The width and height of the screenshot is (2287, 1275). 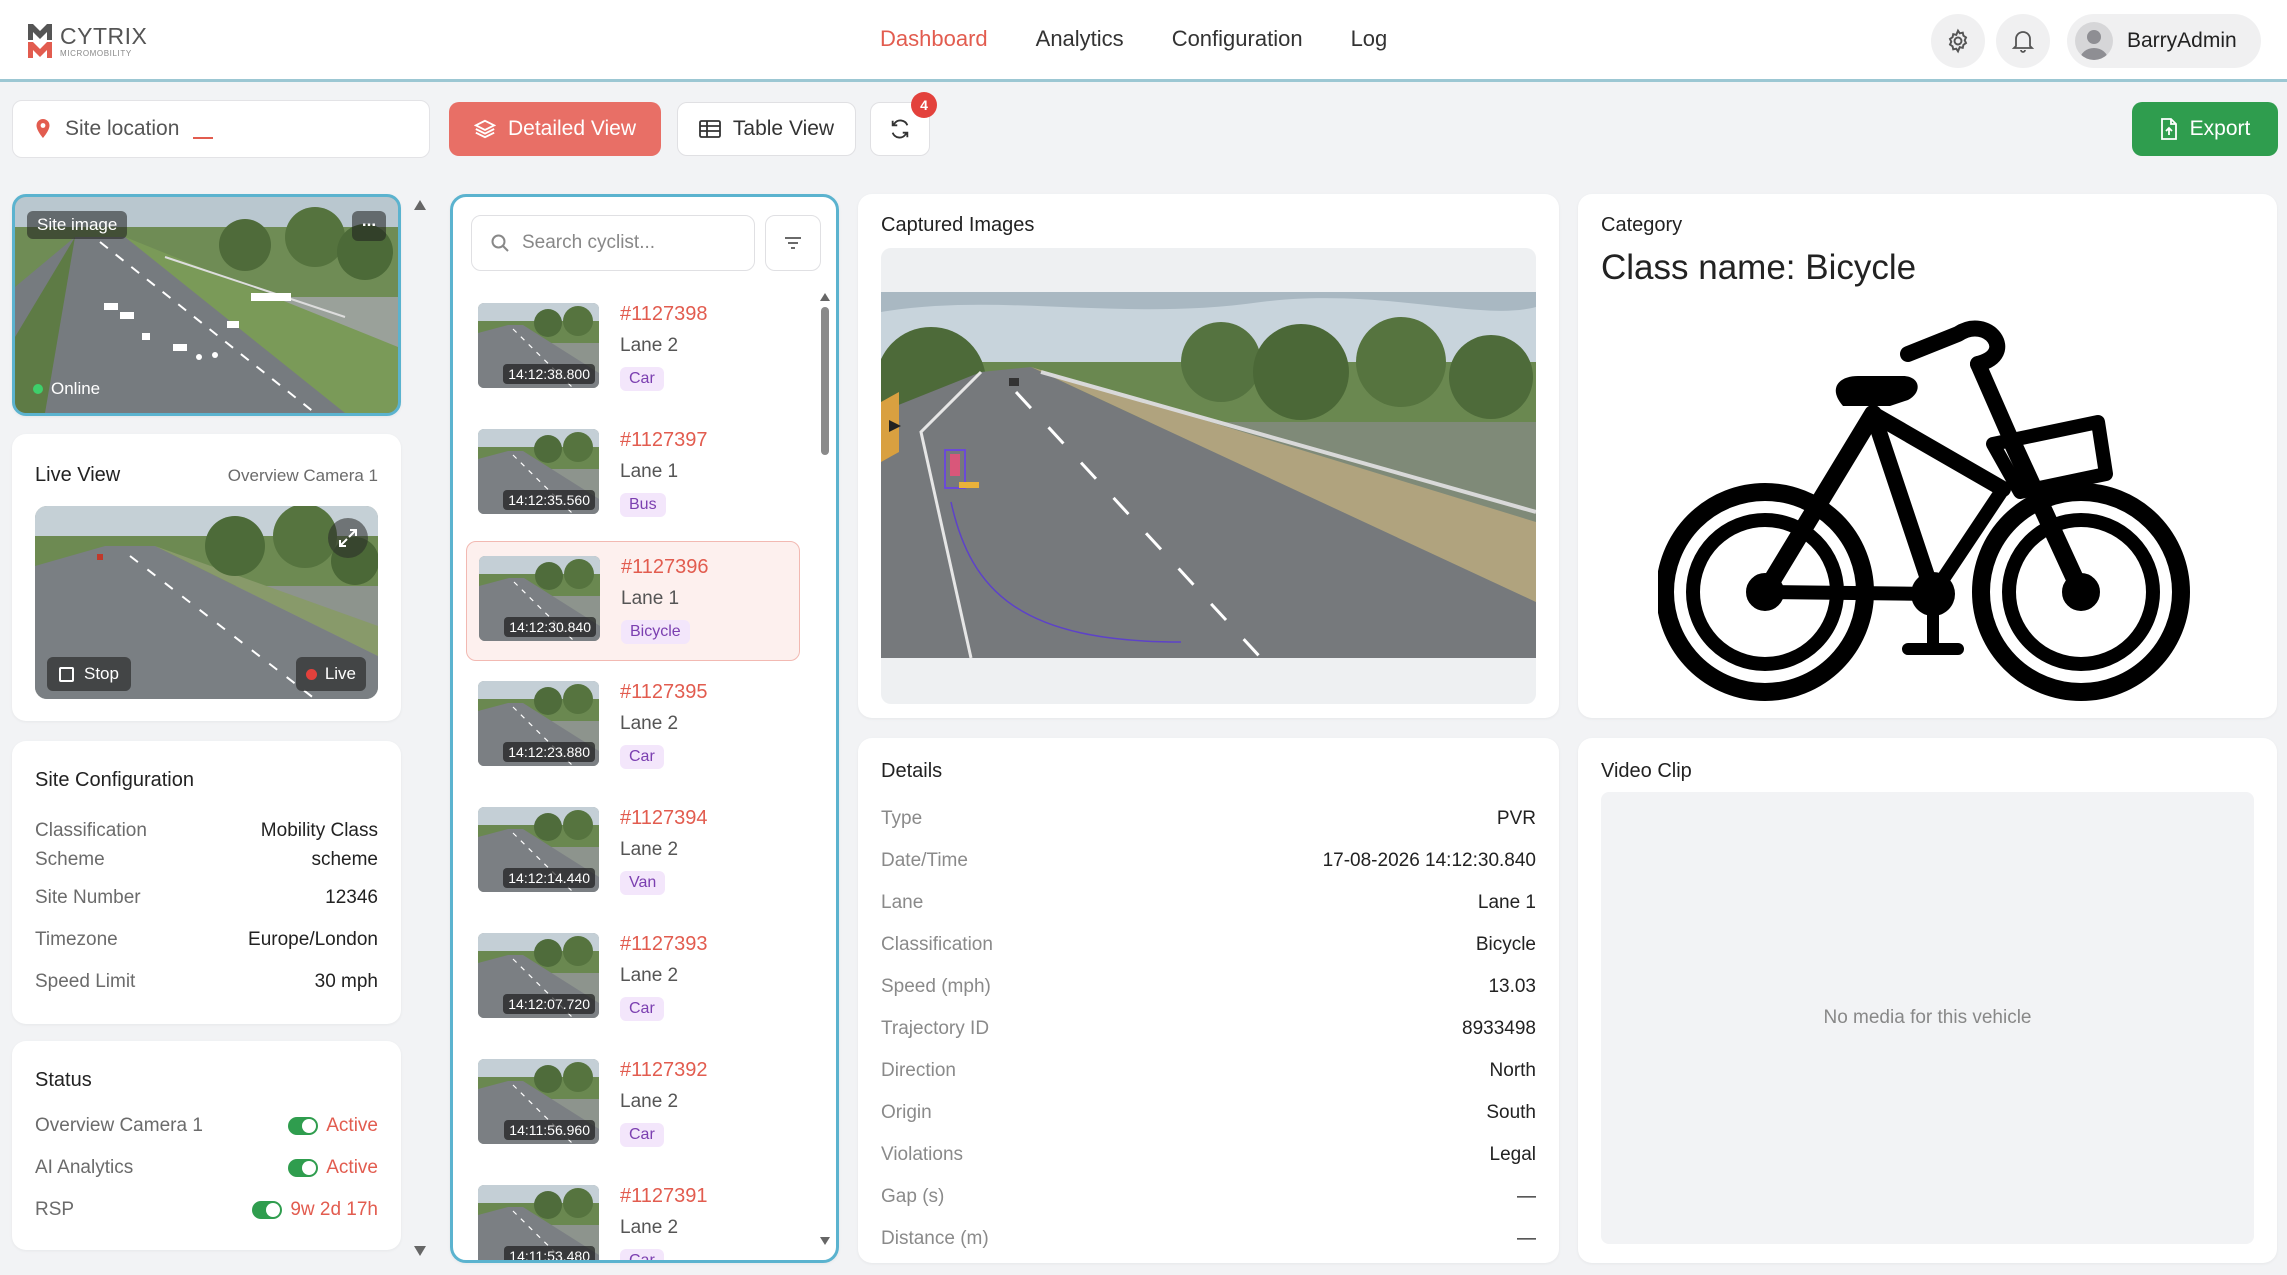 What do you see at coordinates (38, 389) in the screenshot?
I see `online-dot-icon` at bounding box center [38, 389].